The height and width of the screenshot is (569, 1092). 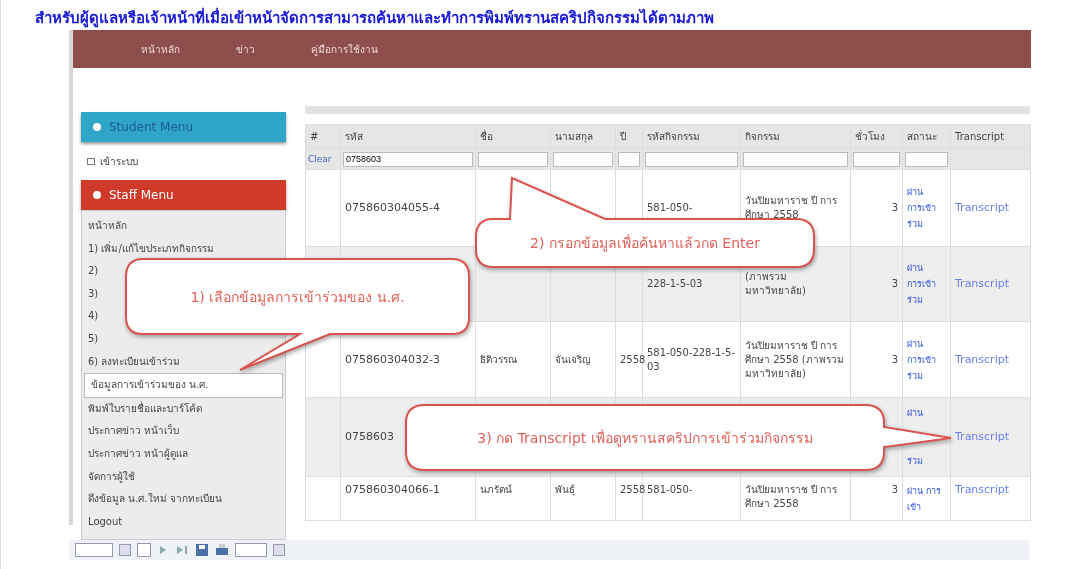 What do you see at coordinates (392, 207) in the screenshot?
I see `table-cell: 075860304055-4` at bounding box center [392, 207].